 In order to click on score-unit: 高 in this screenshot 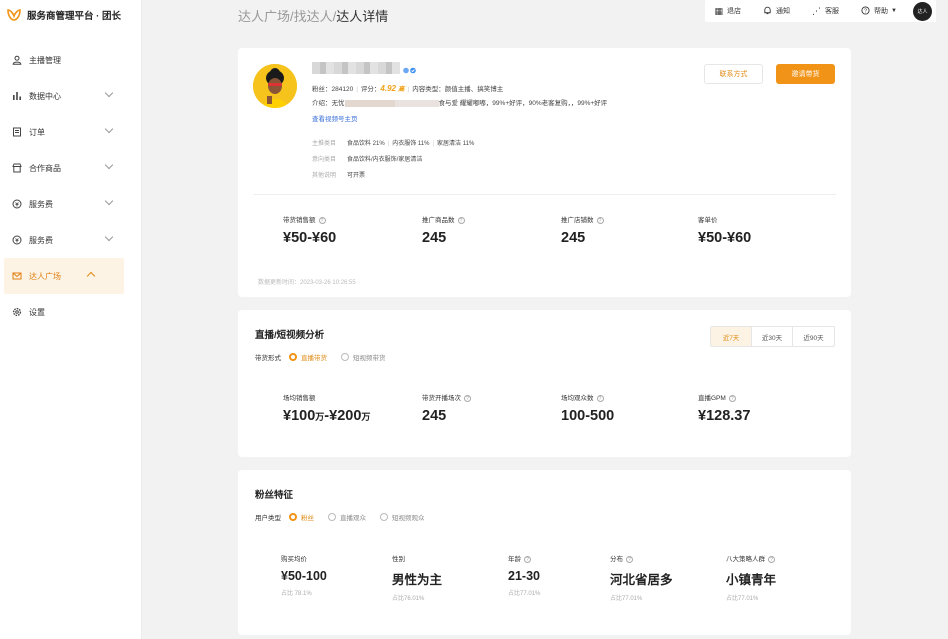, I will do `click(401, 89)`.